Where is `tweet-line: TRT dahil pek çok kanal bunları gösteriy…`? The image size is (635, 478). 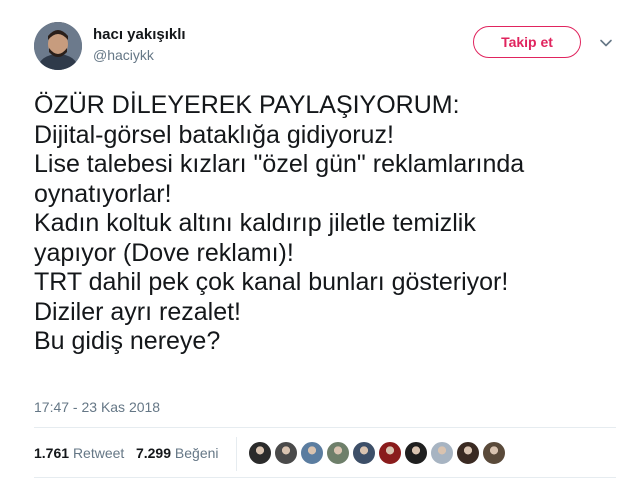
tweet-line: TRT dahil pek çok kanal bunları gösteriy… is located at coordinates (271, 282).